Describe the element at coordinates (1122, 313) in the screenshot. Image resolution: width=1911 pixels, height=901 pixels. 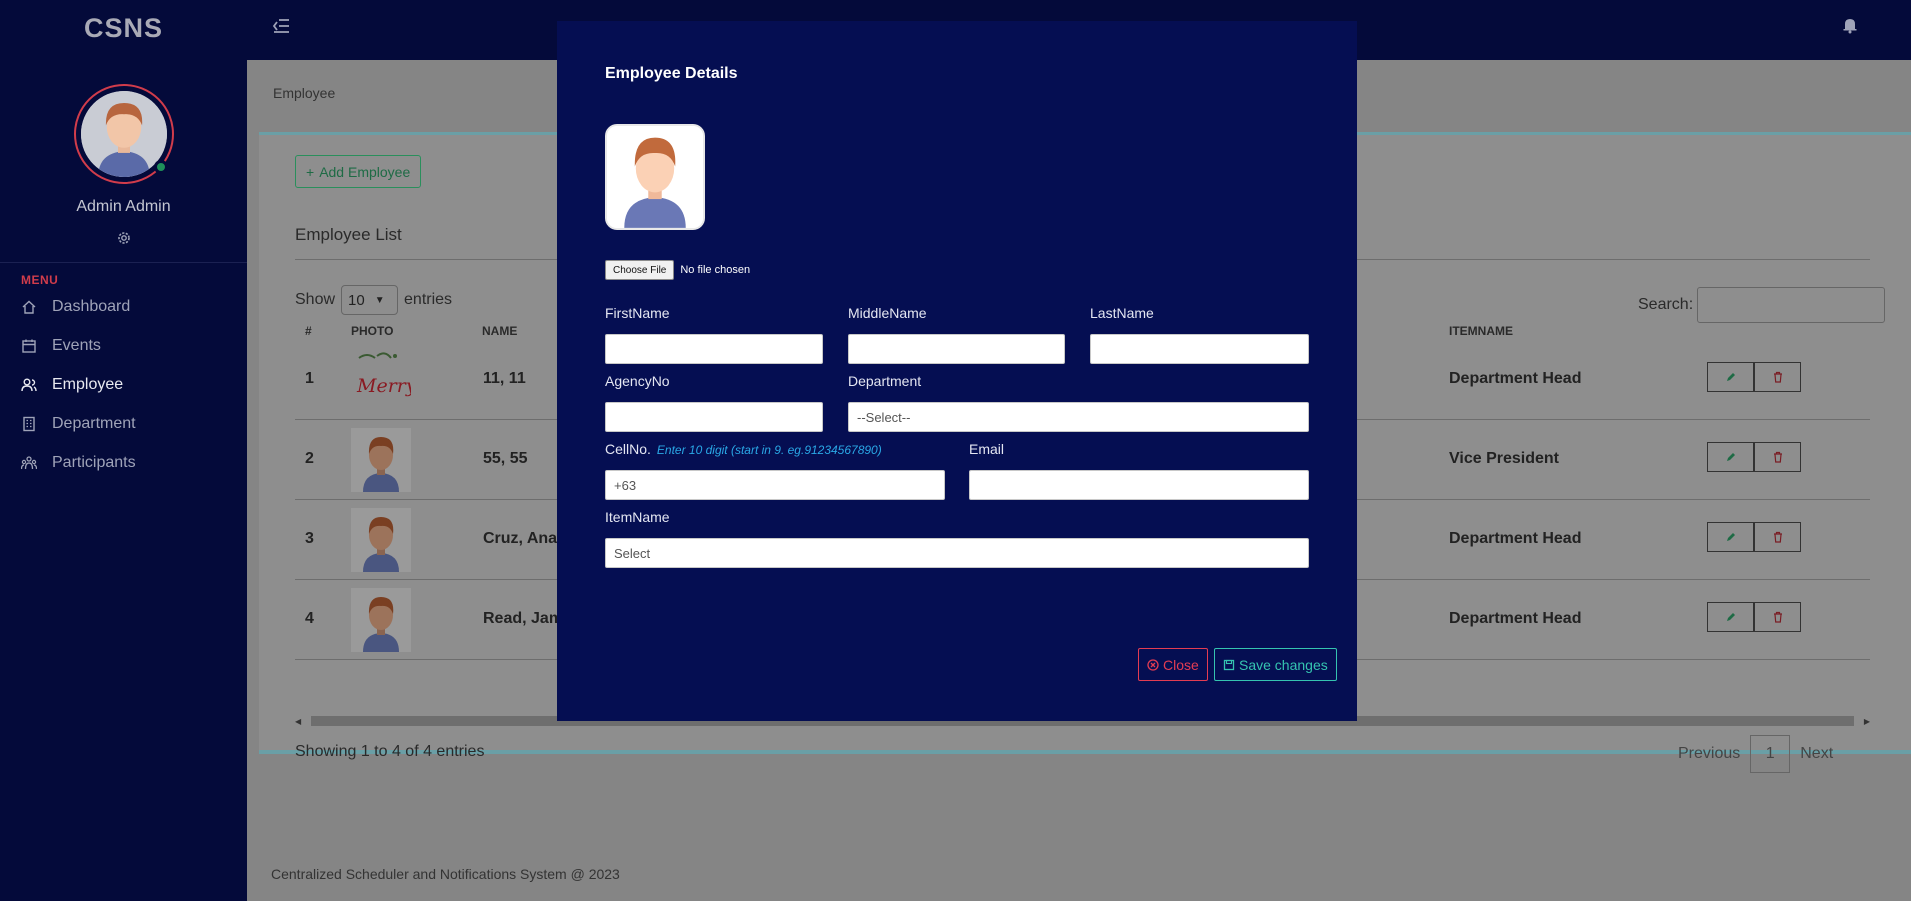
I see `lastname-label: LastName` at that location.